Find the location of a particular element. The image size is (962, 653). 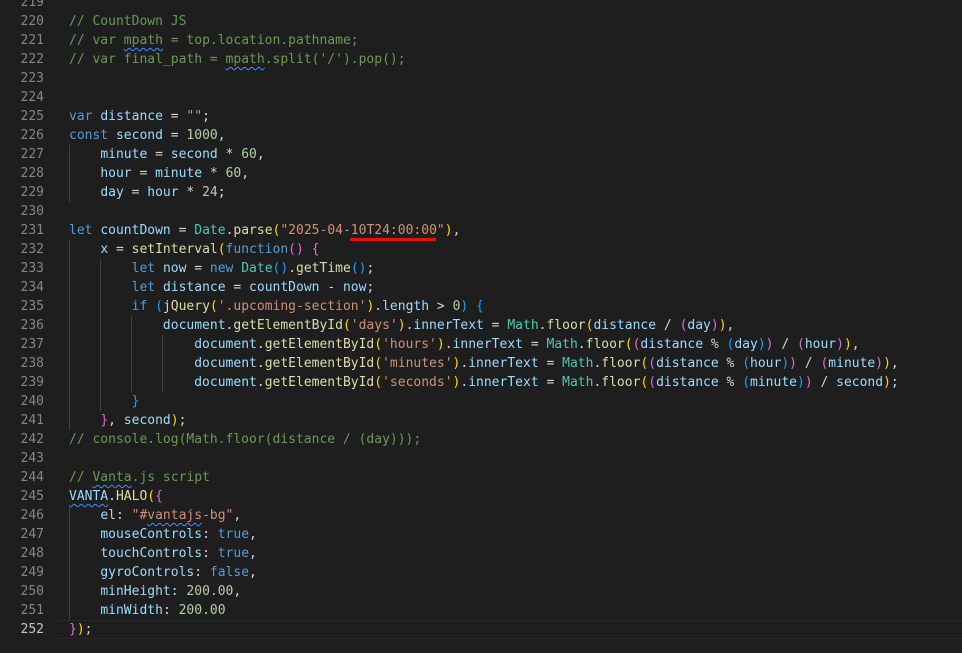

code-line: el: "#vantajs-bg", is located at coordinates (515, 515).